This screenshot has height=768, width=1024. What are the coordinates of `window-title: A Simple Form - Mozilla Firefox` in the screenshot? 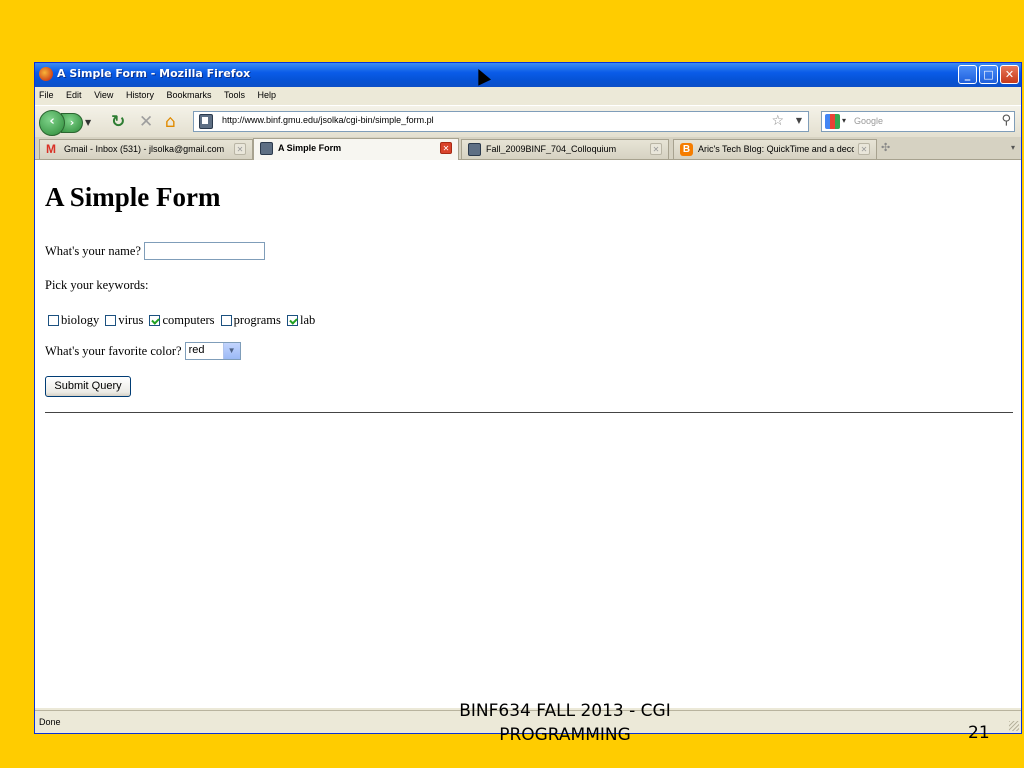 It's located at (154, 73).